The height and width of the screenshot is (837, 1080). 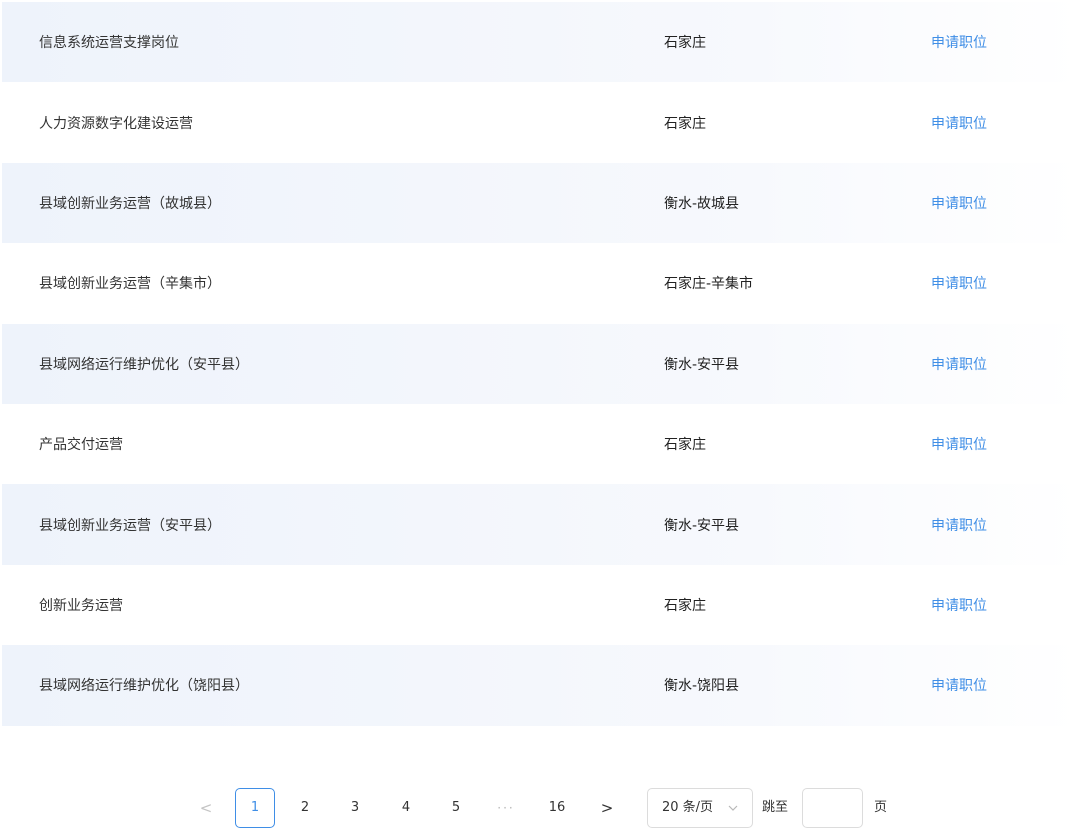 I want to click on page-ellipsis: ···, so click(x=506, y=808).